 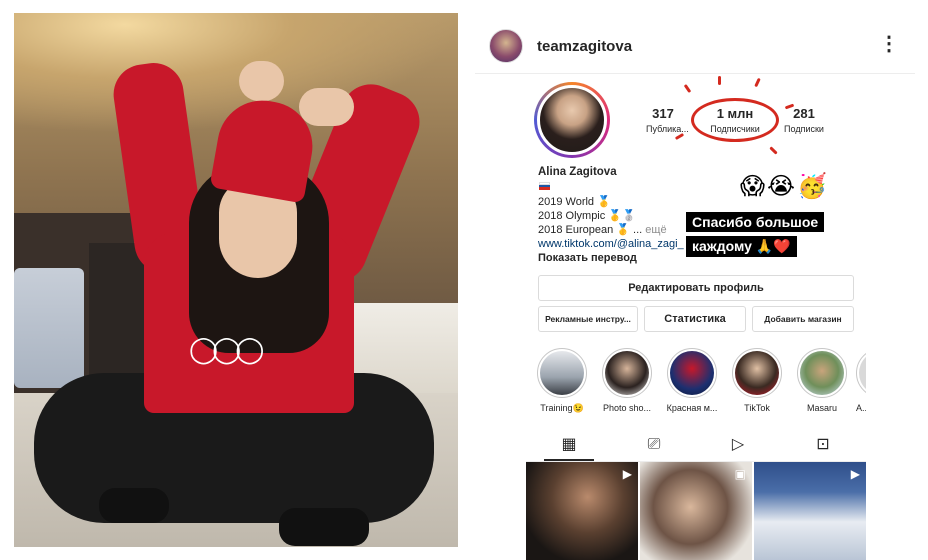 I want to click on statistics-button: Статистика, so click(x=695, y=319).